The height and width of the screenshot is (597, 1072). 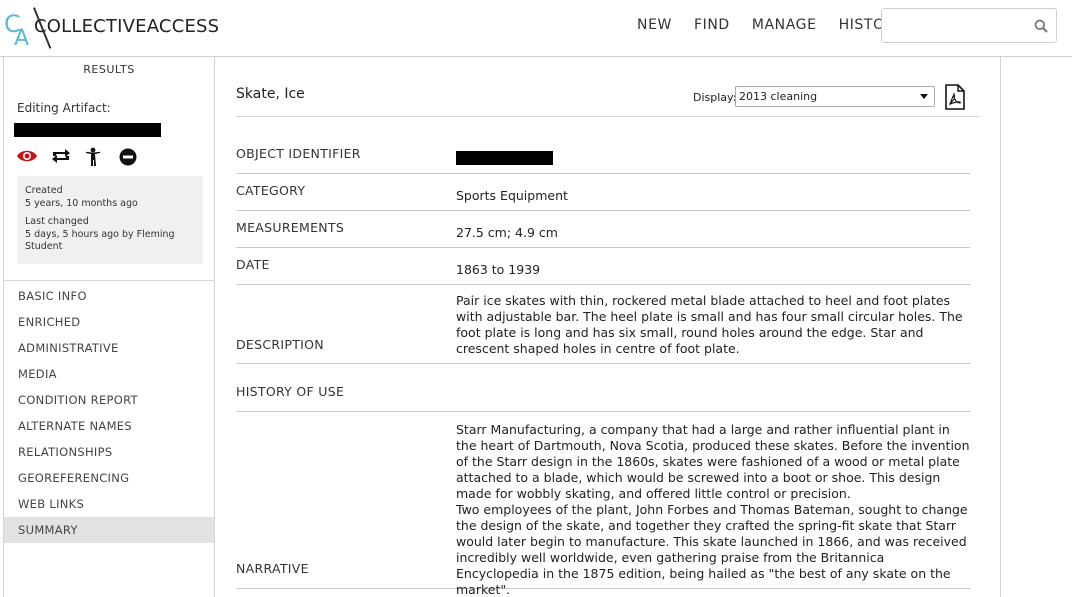 I want to click on field-value-date: 1863 to 1939, so click(x=498, y=269).